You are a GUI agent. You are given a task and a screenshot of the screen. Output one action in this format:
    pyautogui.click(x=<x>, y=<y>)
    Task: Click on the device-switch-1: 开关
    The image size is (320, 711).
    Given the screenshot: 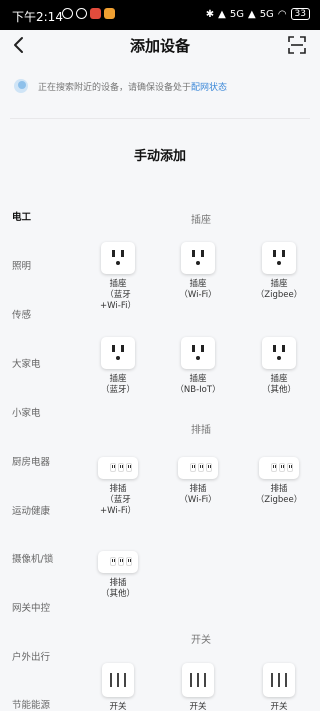 What is the action you would take?
    pyautogui.click(x=118, y=687)
    